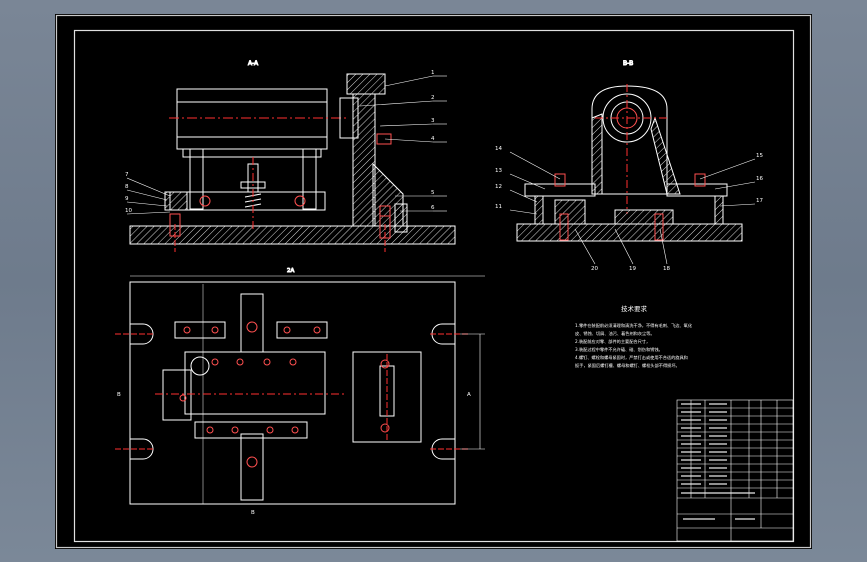 This screenshot has width=867, height=562. Describe the element at coordinates (634, 308) in the screenshot. I see `notes-title: 技术要求` at that location.